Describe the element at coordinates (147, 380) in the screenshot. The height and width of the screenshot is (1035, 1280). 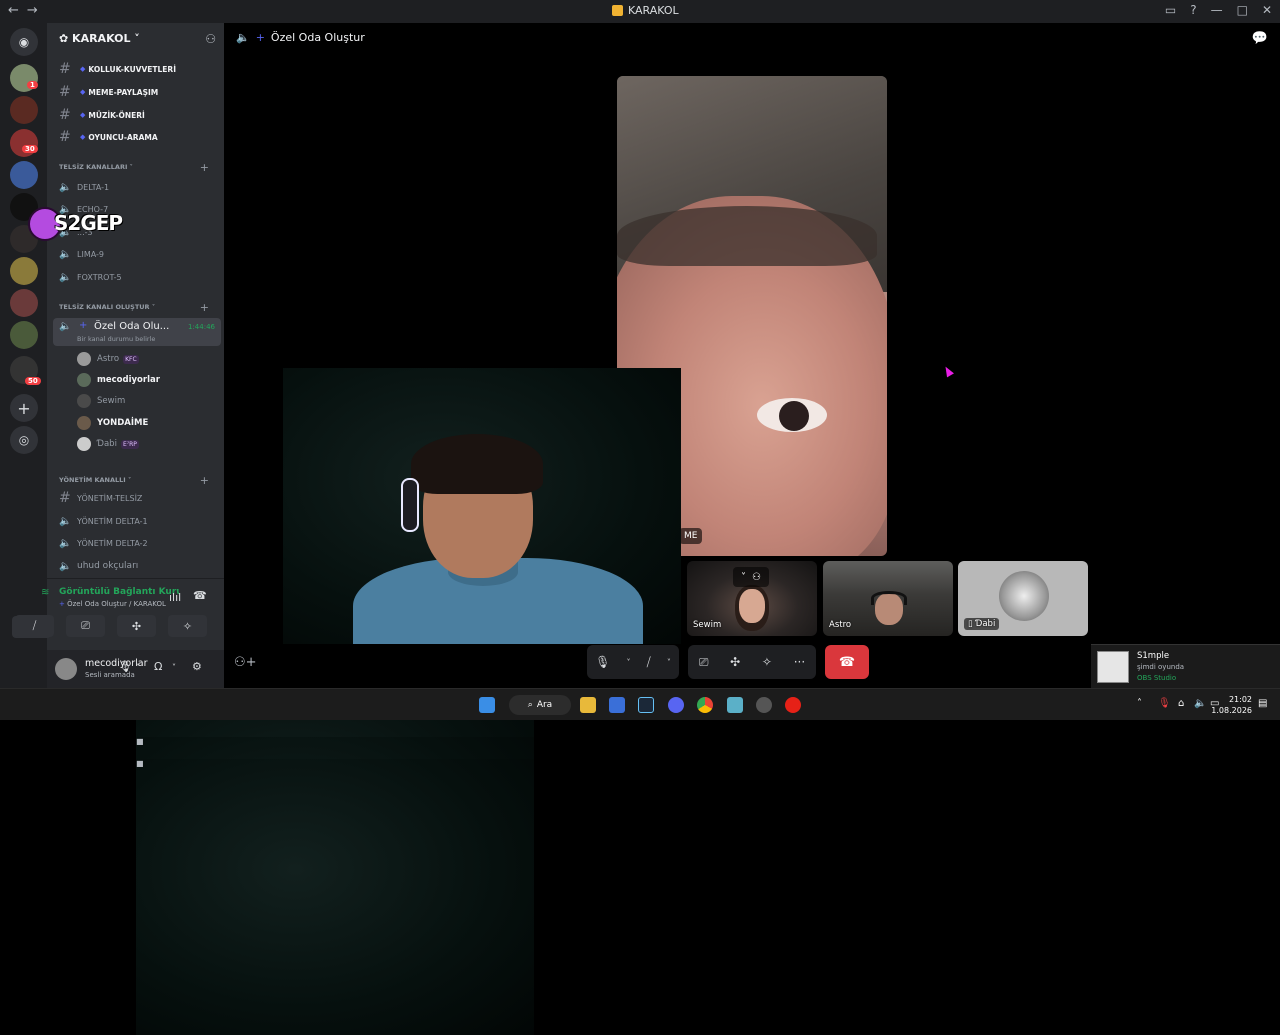
I see `voice-member: mecodiyorlar` at that location.